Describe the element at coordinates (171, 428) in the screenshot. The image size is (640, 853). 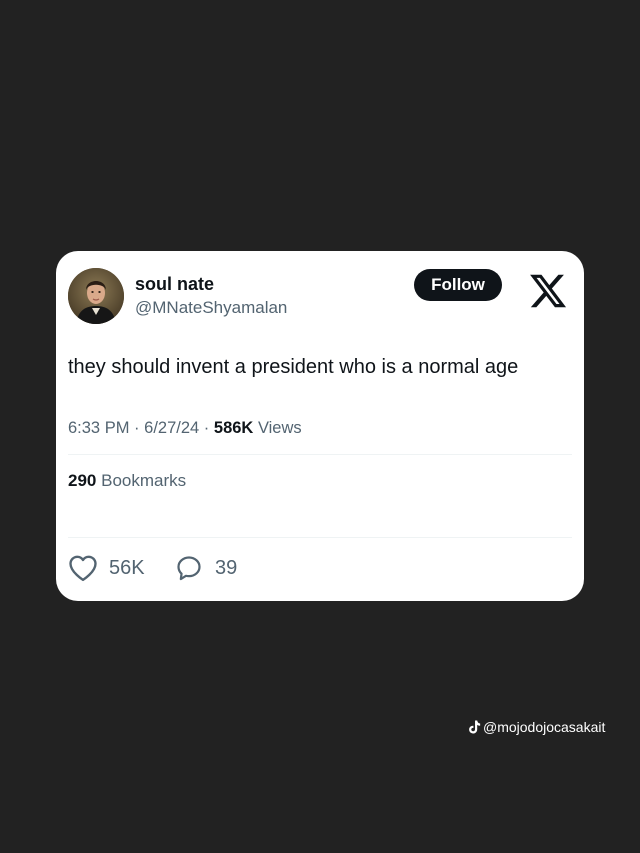
I see `tweet-date: 6/27/24` at that location.